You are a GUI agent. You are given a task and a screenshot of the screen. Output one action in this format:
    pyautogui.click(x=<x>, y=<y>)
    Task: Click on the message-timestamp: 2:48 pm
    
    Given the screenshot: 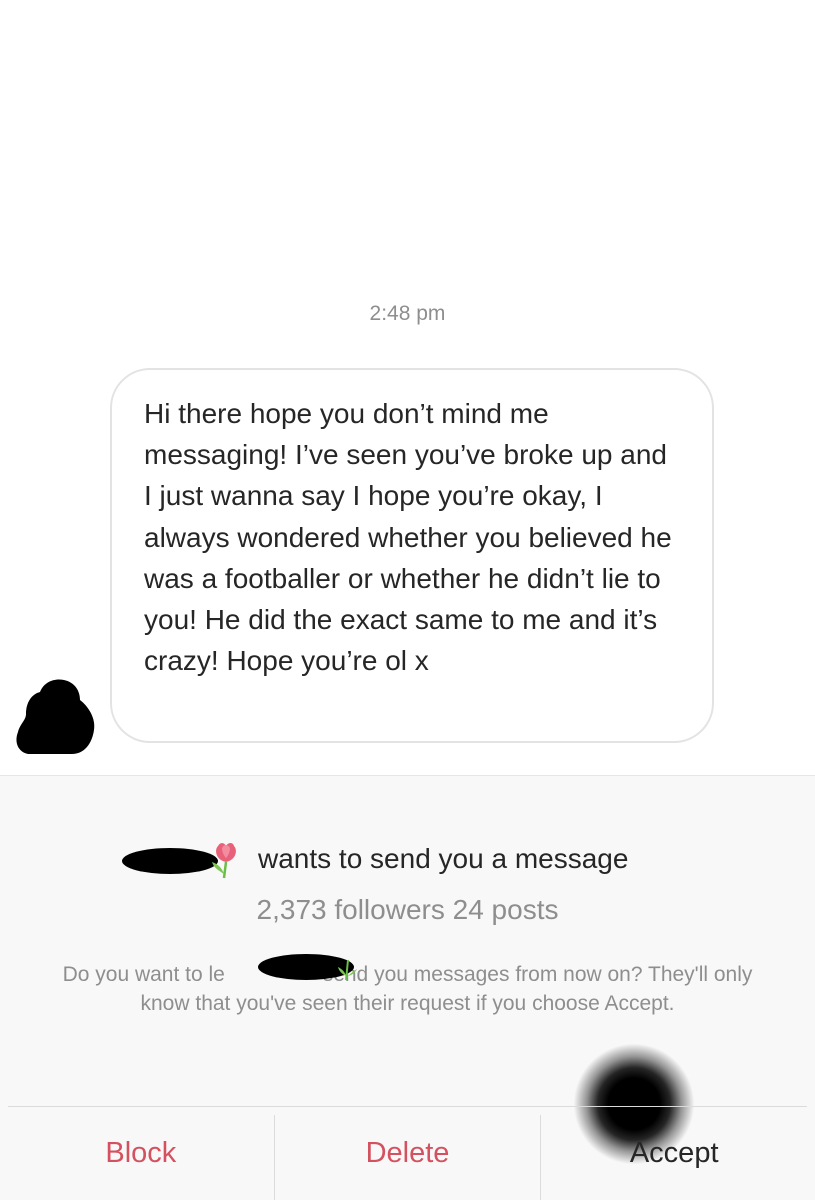 What is the action you would take?
    pyautogui.click(x=407, y=313)
    